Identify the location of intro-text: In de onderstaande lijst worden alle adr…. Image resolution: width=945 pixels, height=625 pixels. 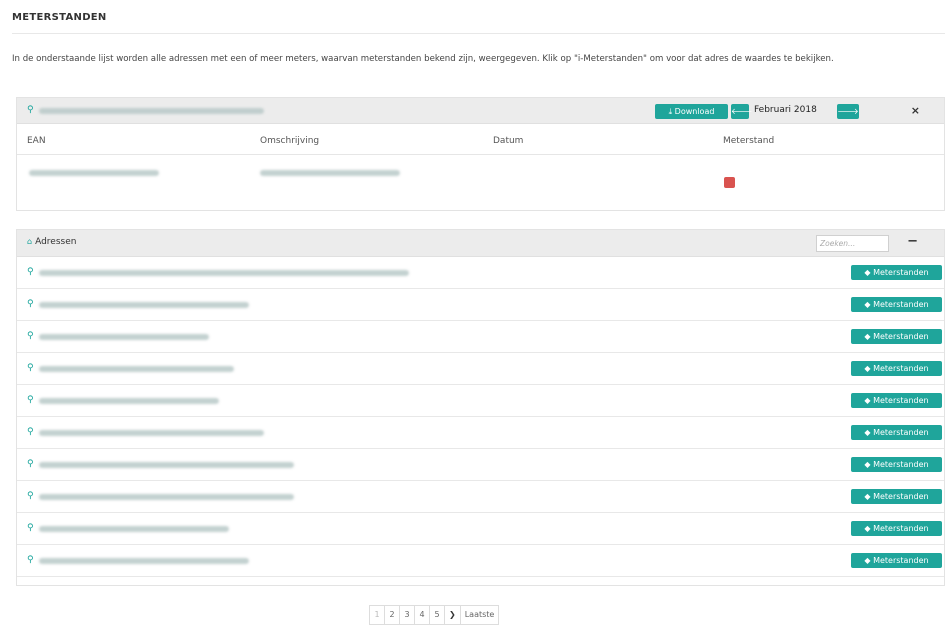
(423, 59).